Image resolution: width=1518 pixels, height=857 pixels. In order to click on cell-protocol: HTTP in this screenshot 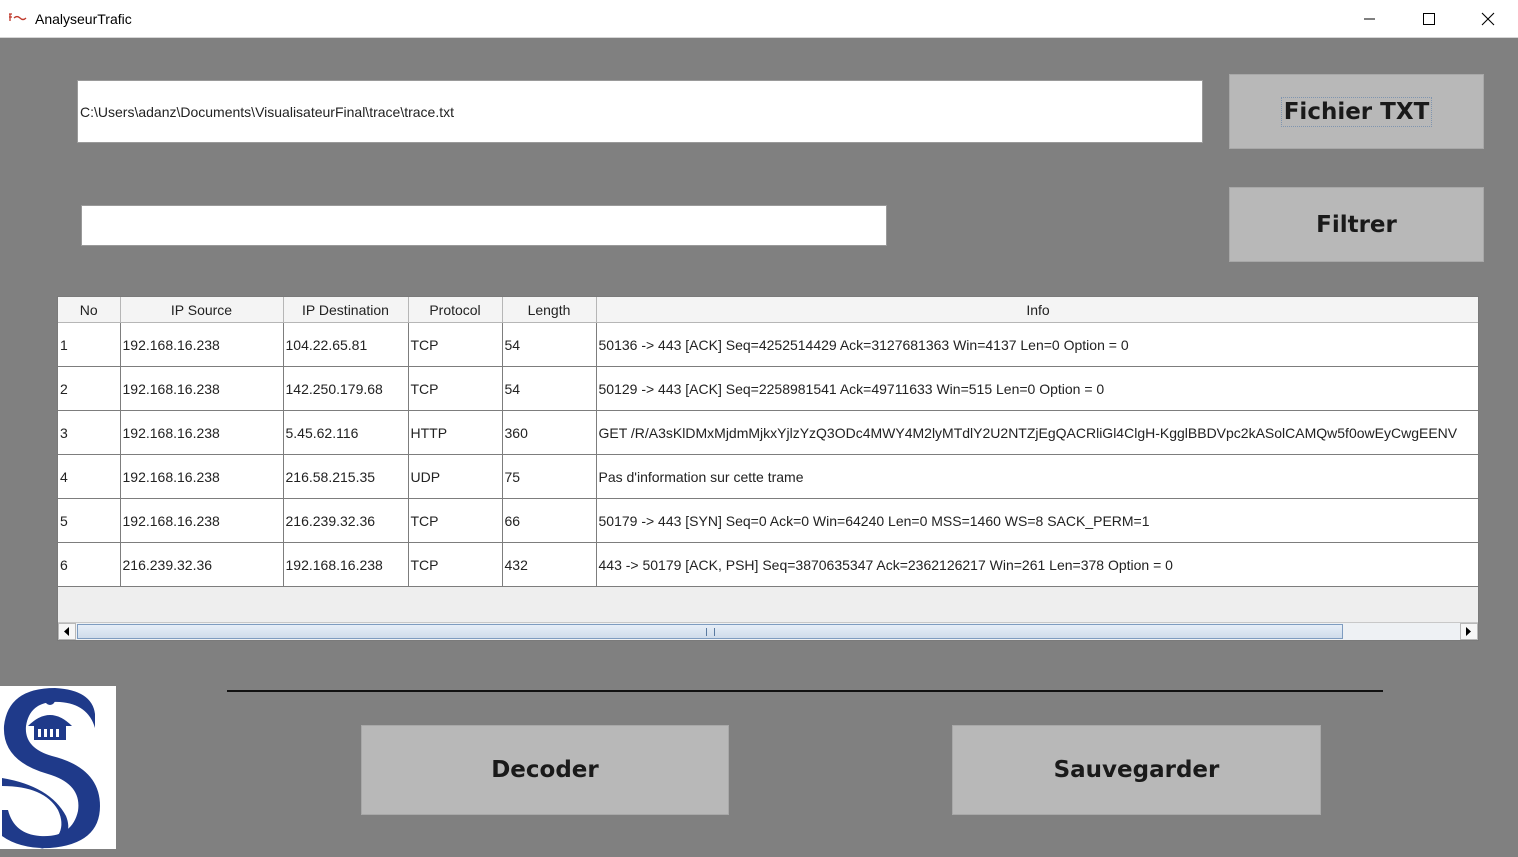, I will do `click(455, 432)`.